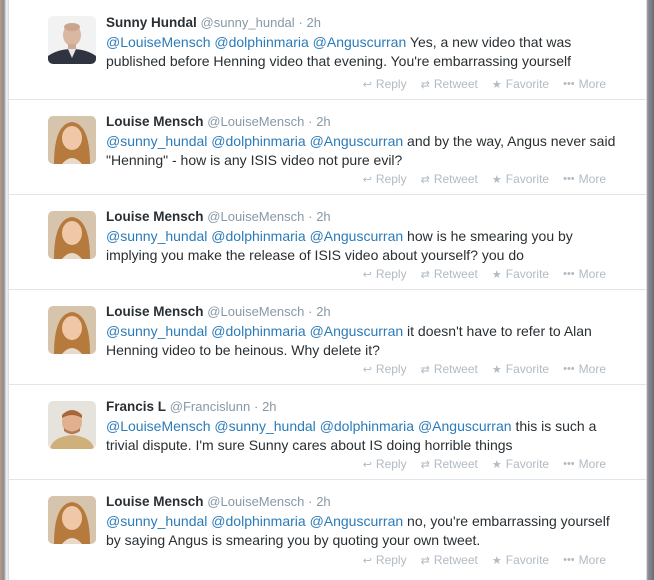 Image resolution: width=654 pixels, height=580 pixels. Describe the element at coordinates (151, 22) in the screenshot. I see `author-name: Sunny Hundal` at that location.